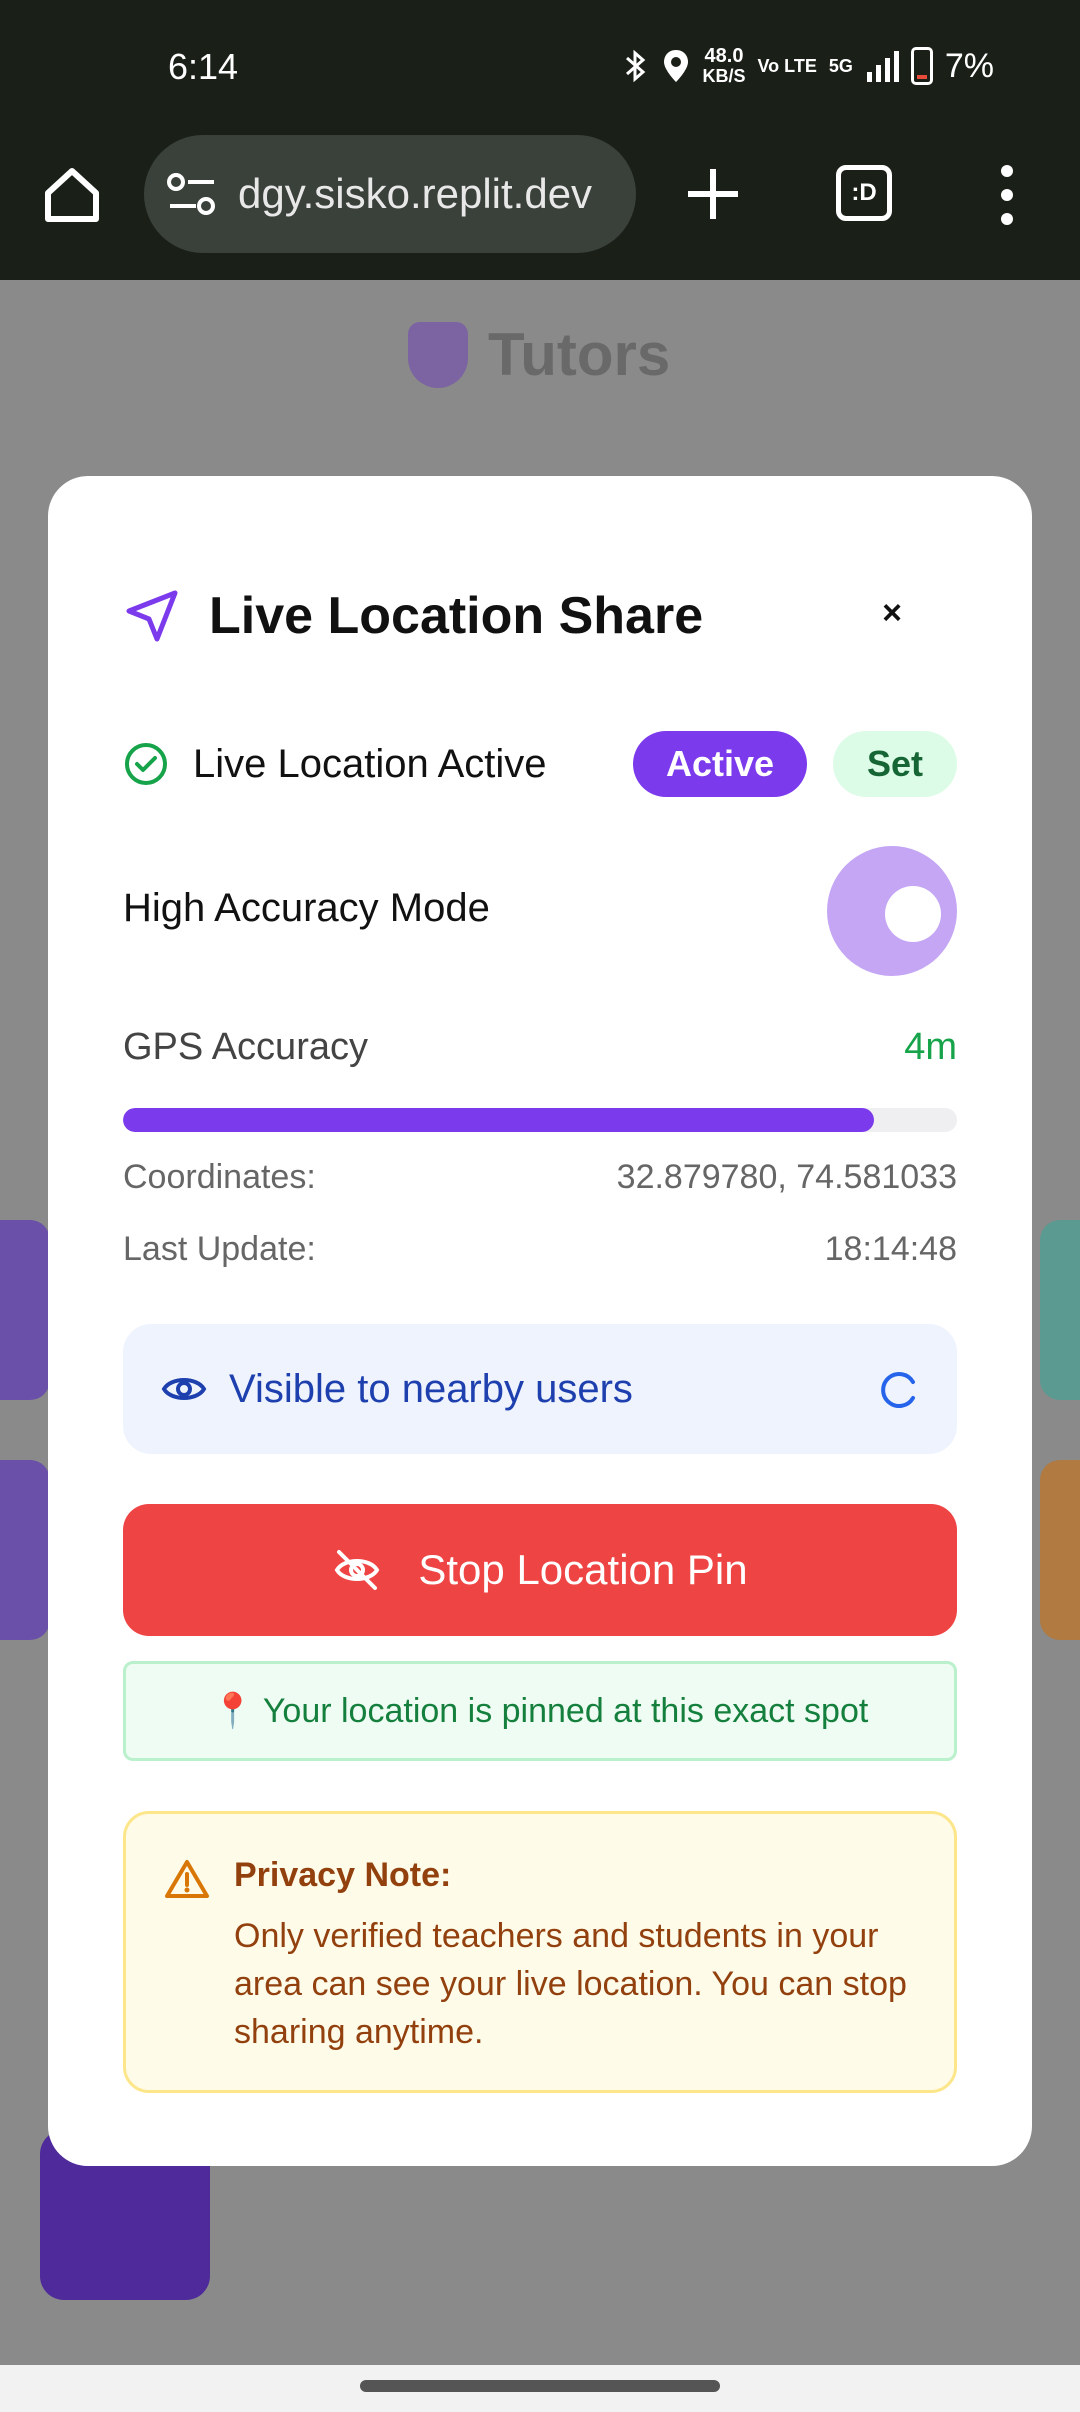  I want to click on stop-location-pin-button: Stop Location Pin, so click(540, 1570).